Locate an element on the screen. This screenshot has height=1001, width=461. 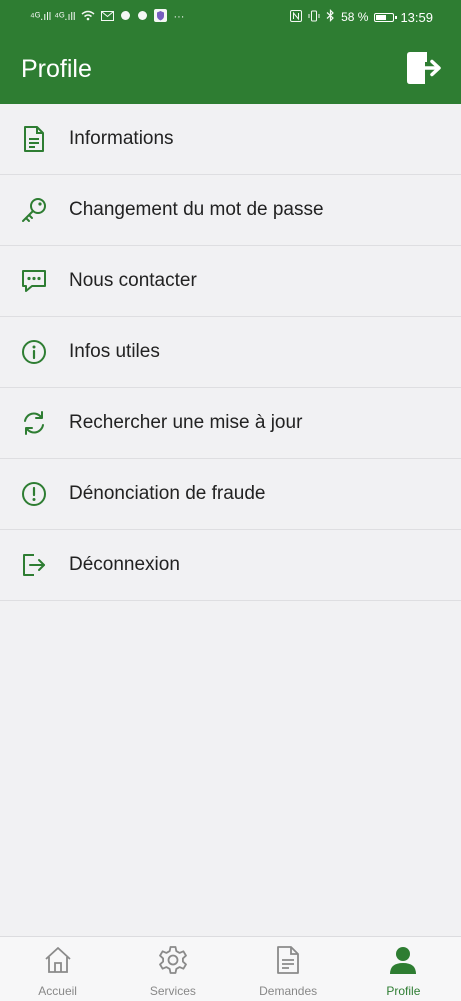
nav-label: Demandes is located at coordinates (288, 991).